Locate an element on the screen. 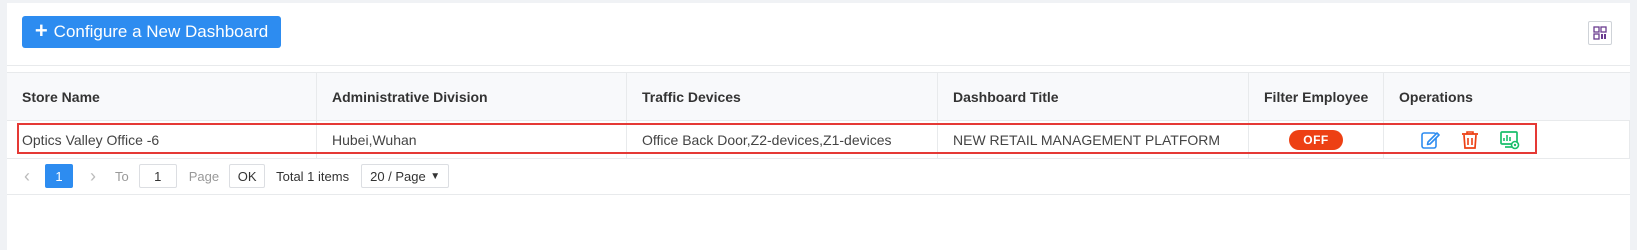 This screenshot has height=250, width=1637. delete-button is located at coordinates (1470, 140).